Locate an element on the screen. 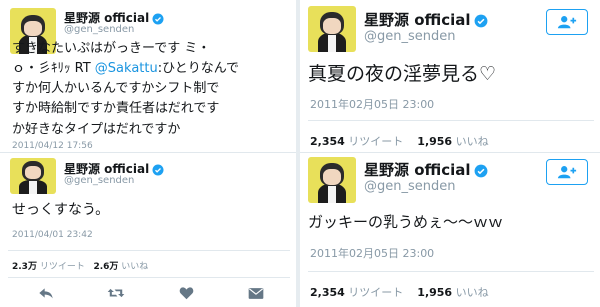 This screenshot has width=600, height=307. tweet-text: せっくすなう。 is located at coordinates (61, 210).